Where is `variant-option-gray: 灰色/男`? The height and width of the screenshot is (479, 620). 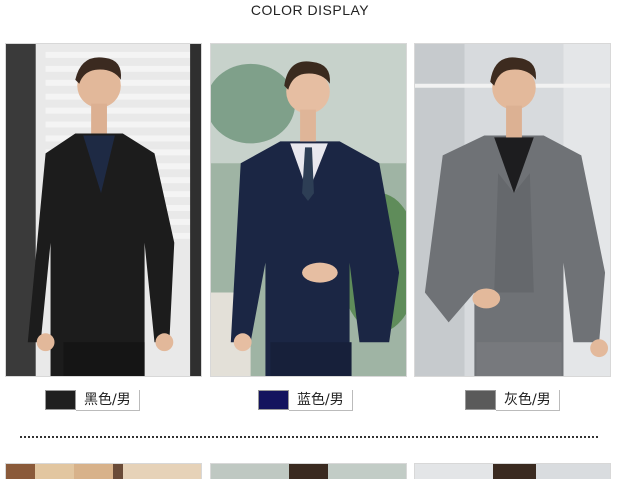
variant-option-gray: 灰色/男 is located at coordinates (512, 400).